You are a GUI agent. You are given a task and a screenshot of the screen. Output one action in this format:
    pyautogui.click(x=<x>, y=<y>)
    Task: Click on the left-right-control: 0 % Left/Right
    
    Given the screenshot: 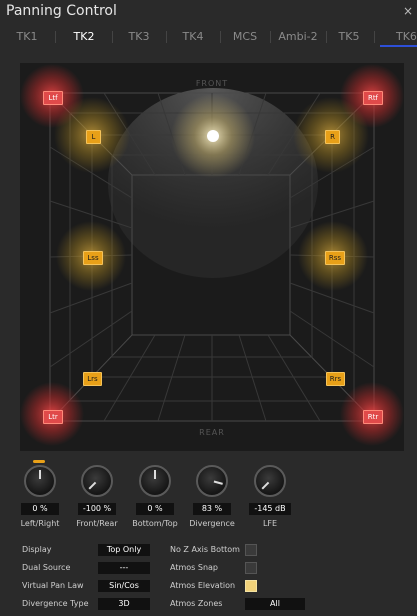 What is the action you would take?
    pyautogui.click(x=40, y=494)
    